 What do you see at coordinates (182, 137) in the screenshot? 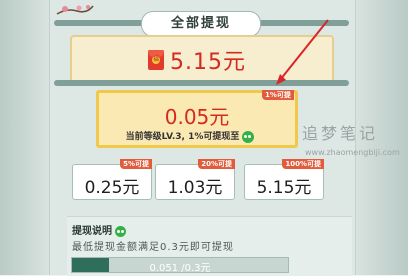
I see `level-text: 当前等级LV.3, 1%可提现至` at bounding box center [182, 137].